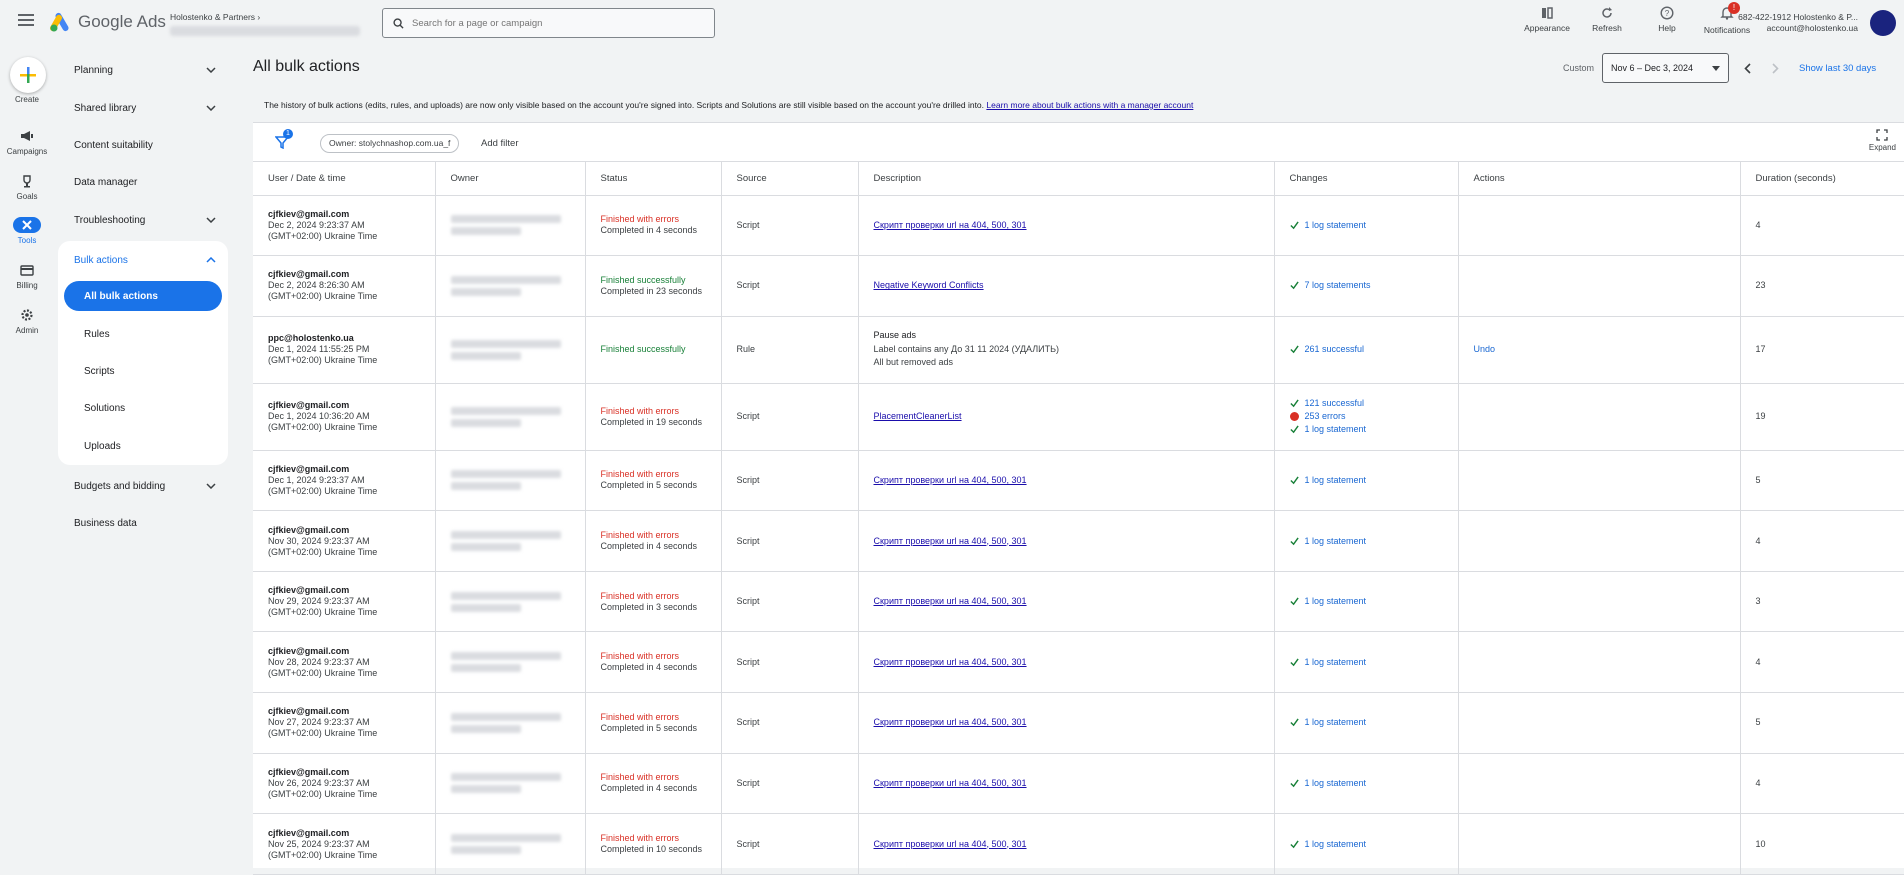 The image size is (1904, 875). Describe the element at coordinates (143, 408) in the screenshot. I see `sub-solutions: Solutions` at that location.